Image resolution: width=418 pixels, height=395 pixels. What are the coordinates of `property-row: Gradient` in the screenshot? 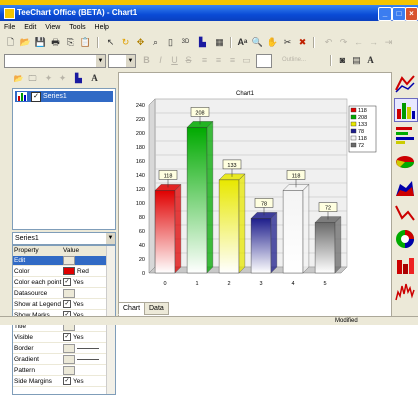 It's located at (60, 360).